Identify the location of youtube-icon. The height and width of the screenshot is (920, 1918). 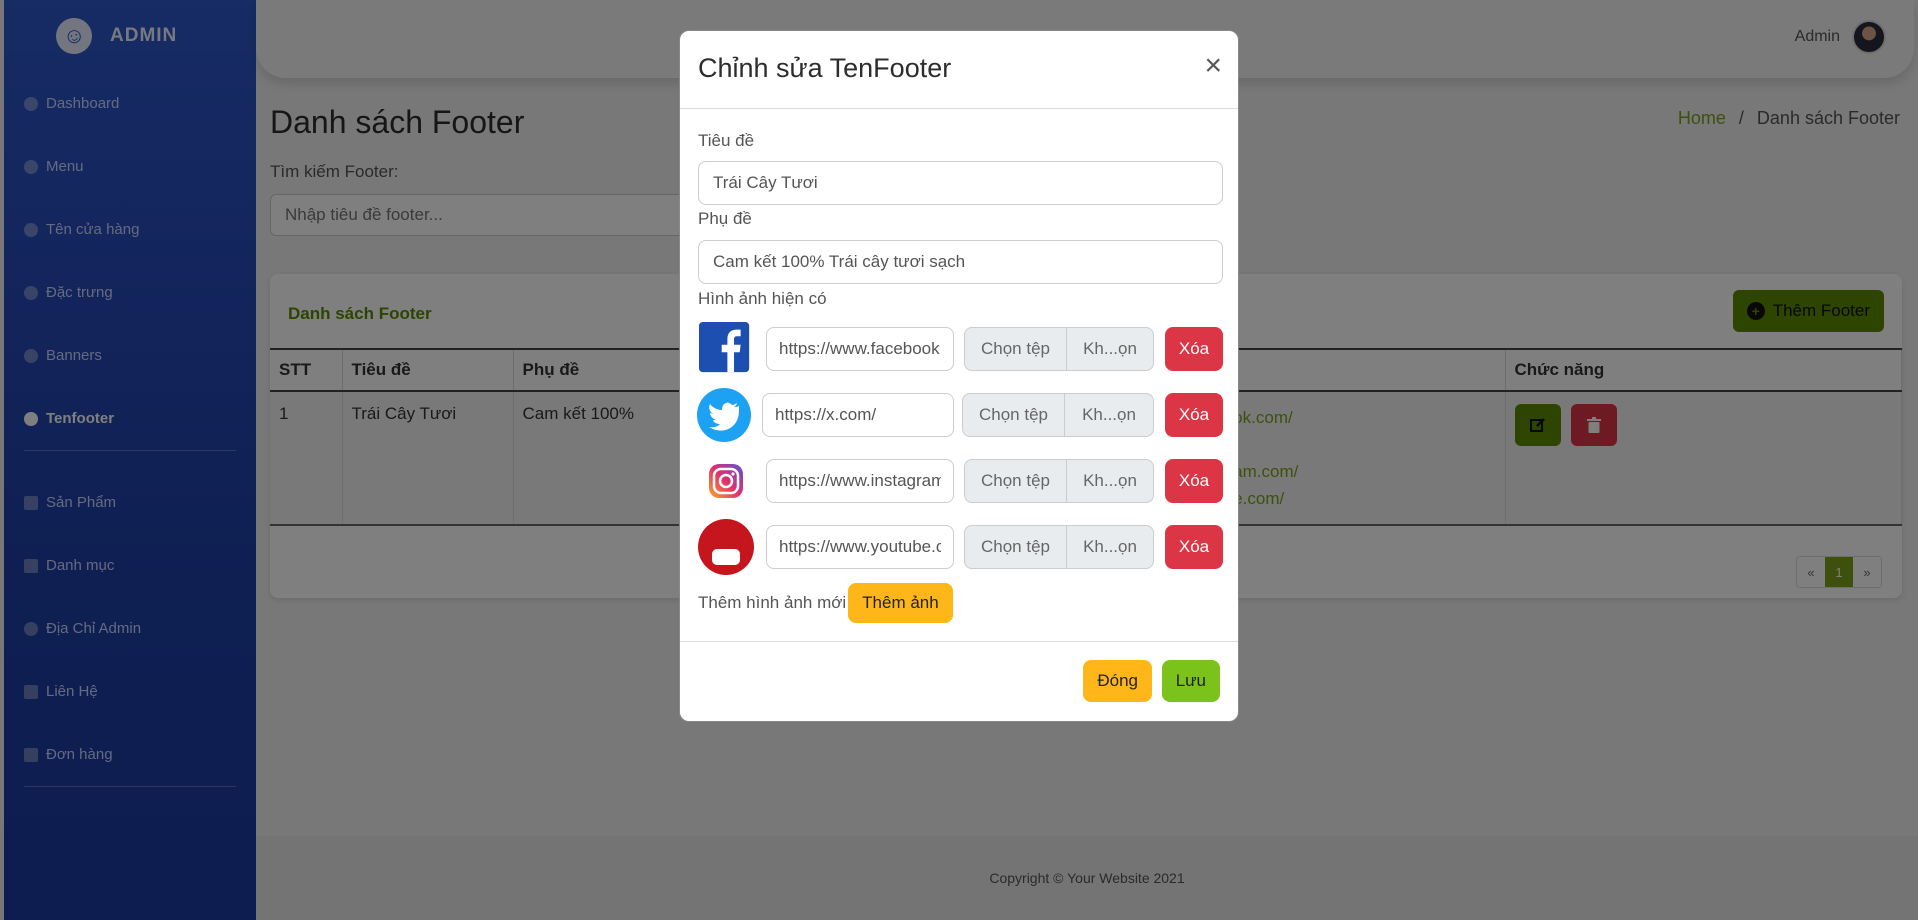
(726, 547).